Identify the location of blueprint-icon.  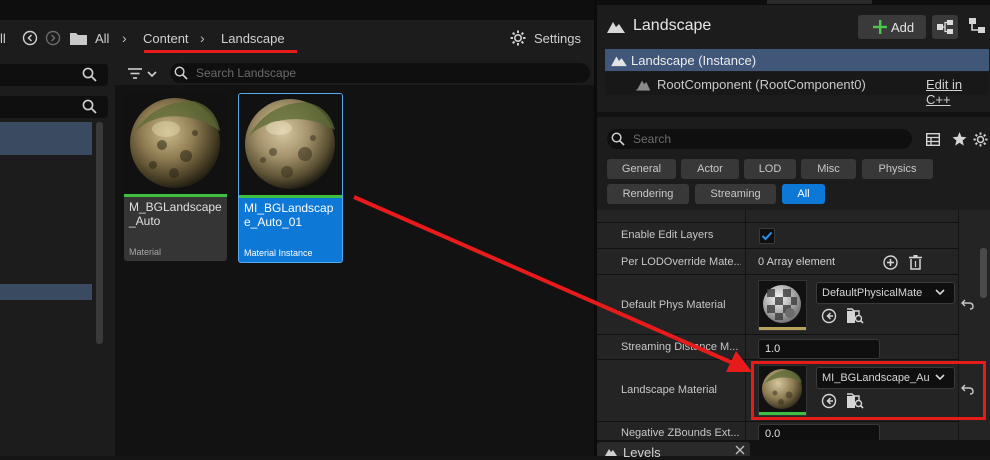
(945, 27).